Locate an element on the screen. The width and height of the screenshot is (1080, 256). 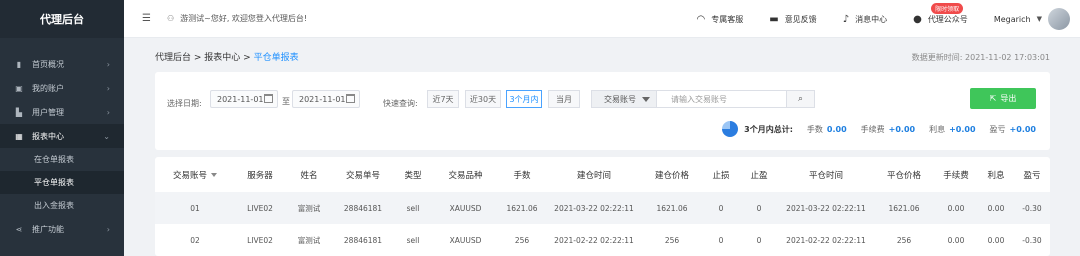
end-date-input: 2021-11-01 is located at coordinates (326, 99).